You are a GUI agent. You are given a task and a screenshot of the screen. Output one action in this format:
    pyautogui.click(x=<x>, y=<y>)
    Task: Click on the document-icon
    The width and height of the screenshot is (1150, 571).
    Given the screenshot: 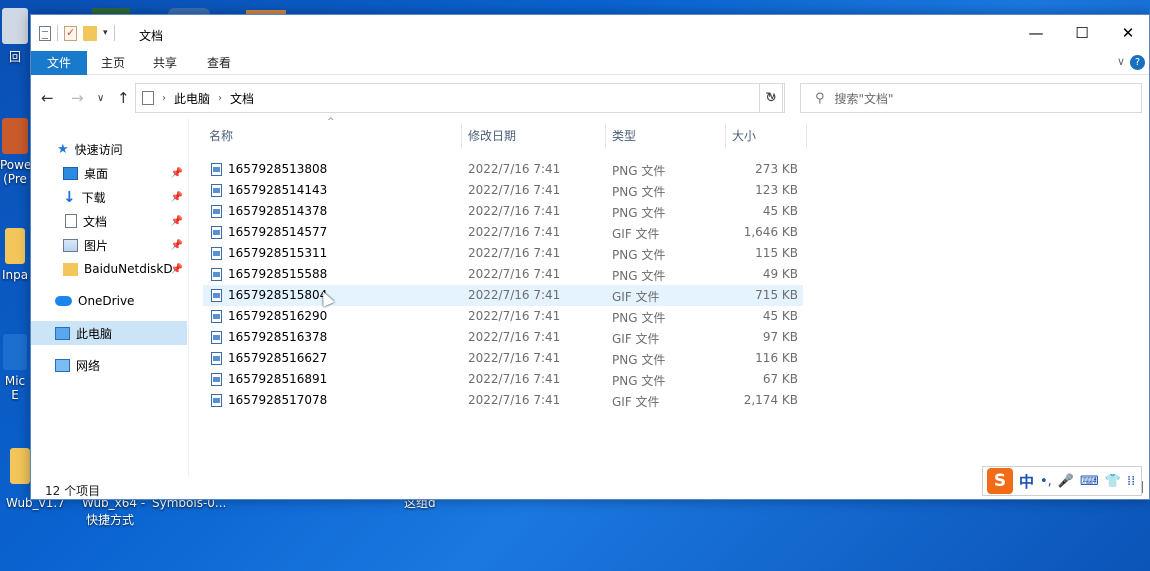 What is the action you would take?
    pyautogui.click(x=148, y=98)
    